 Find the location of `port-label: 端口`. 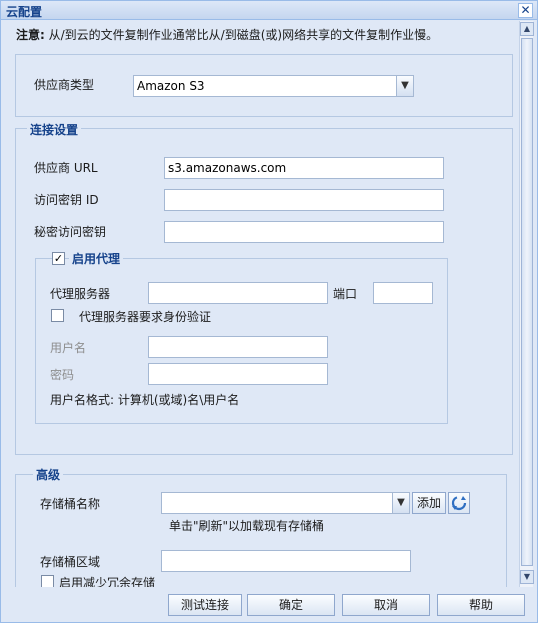

port-label: 端口 is located at coordinates (345, 294).